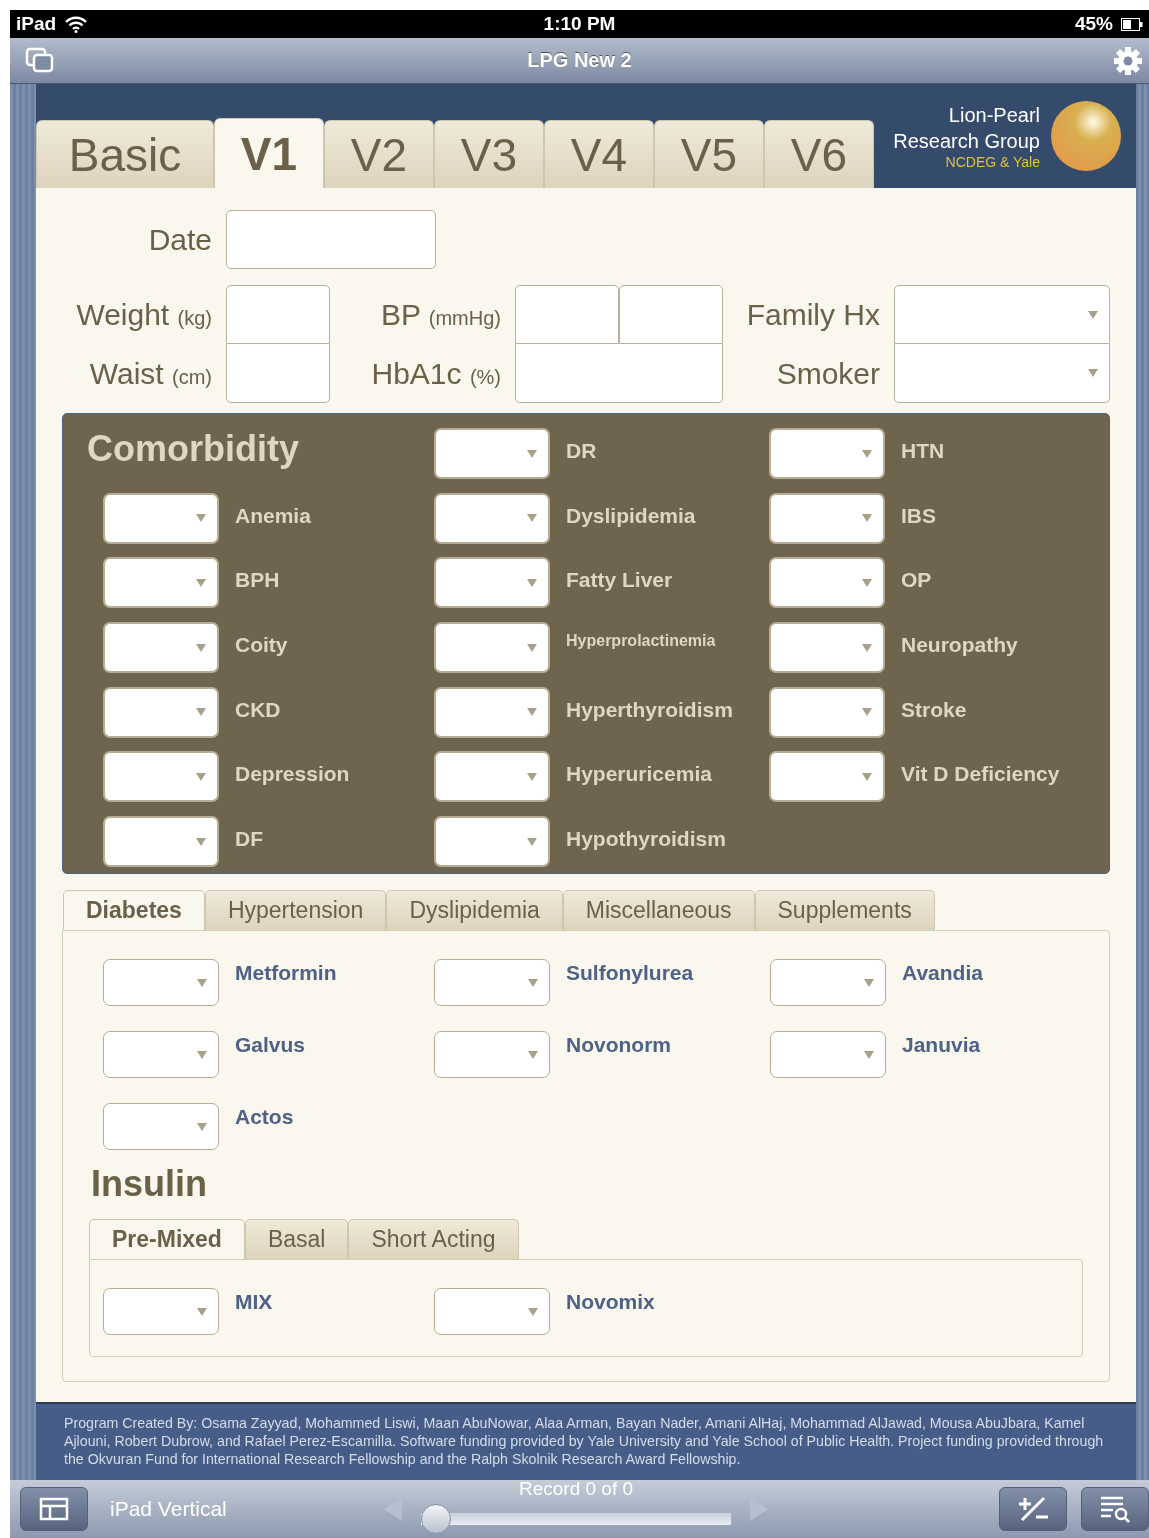 The width and height of the screenshot is (1149, 1538). I want to click on plus-minus-button, so click(1033, 1509).